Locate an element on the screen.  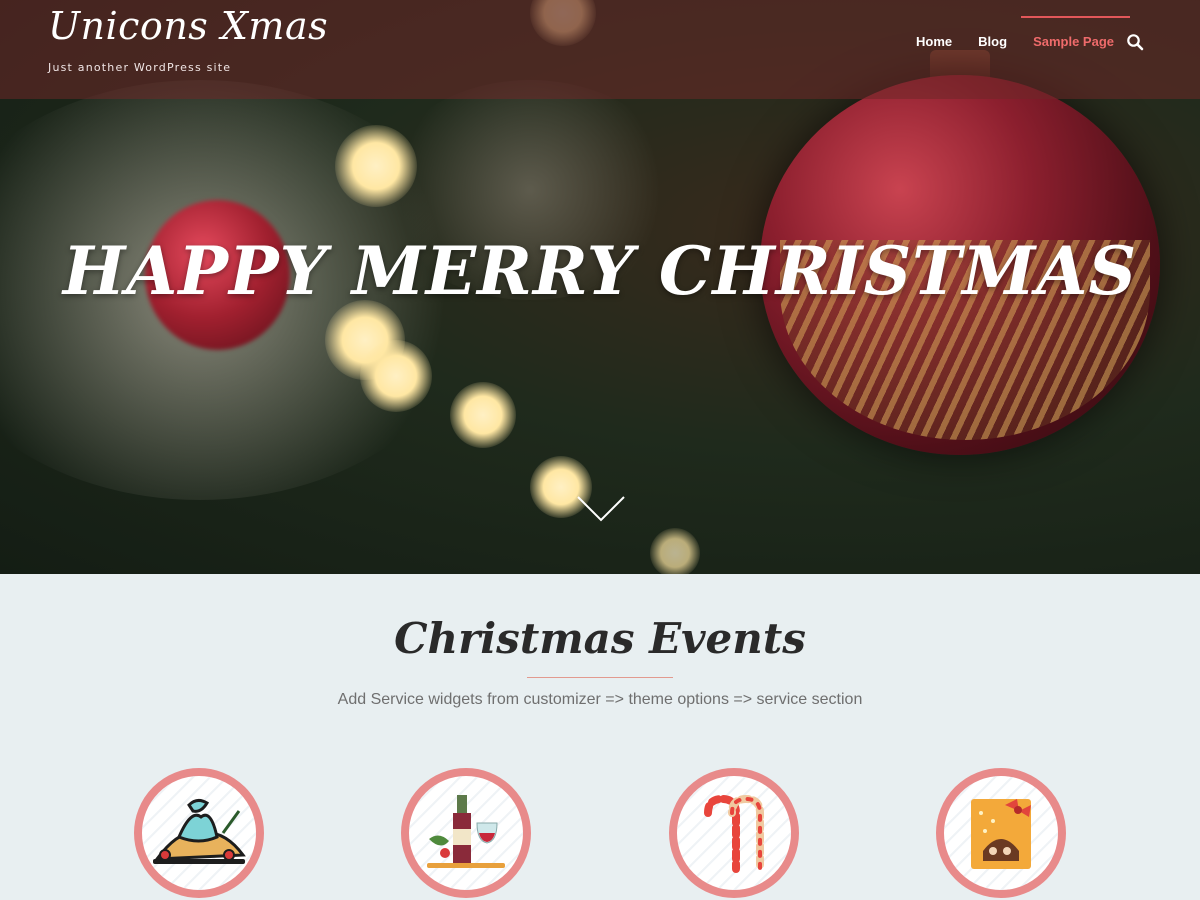
nav-item-sample-page: Sample Page is located at coordinates (1075, 24).